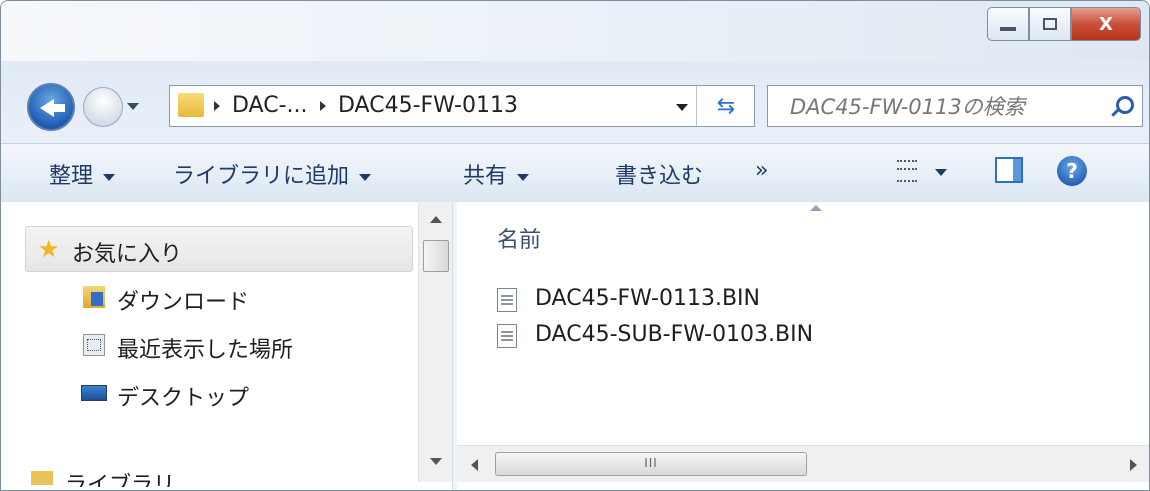 The width and height of the screenshot is (1150, 491). I want to click on history-dropdown-icon, so click(133, 106).